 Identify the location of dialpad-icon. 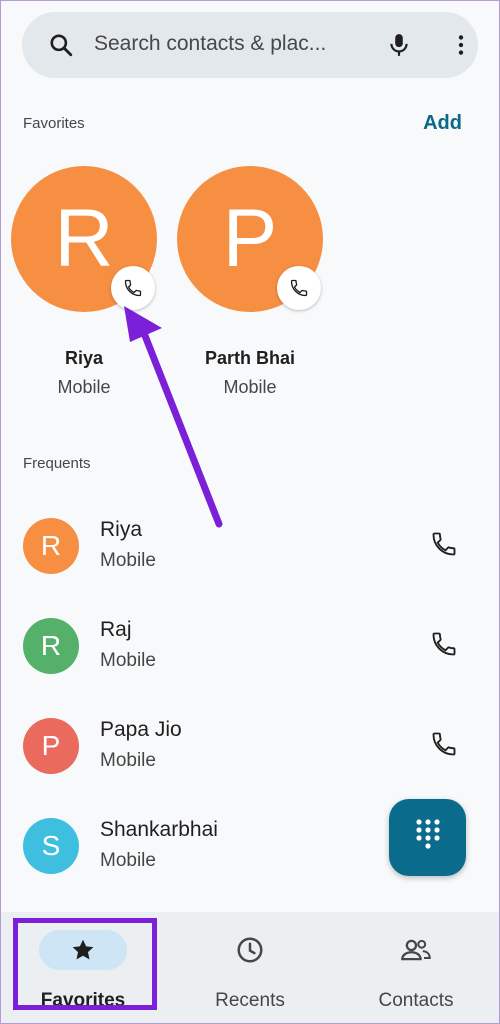
(428, 837).